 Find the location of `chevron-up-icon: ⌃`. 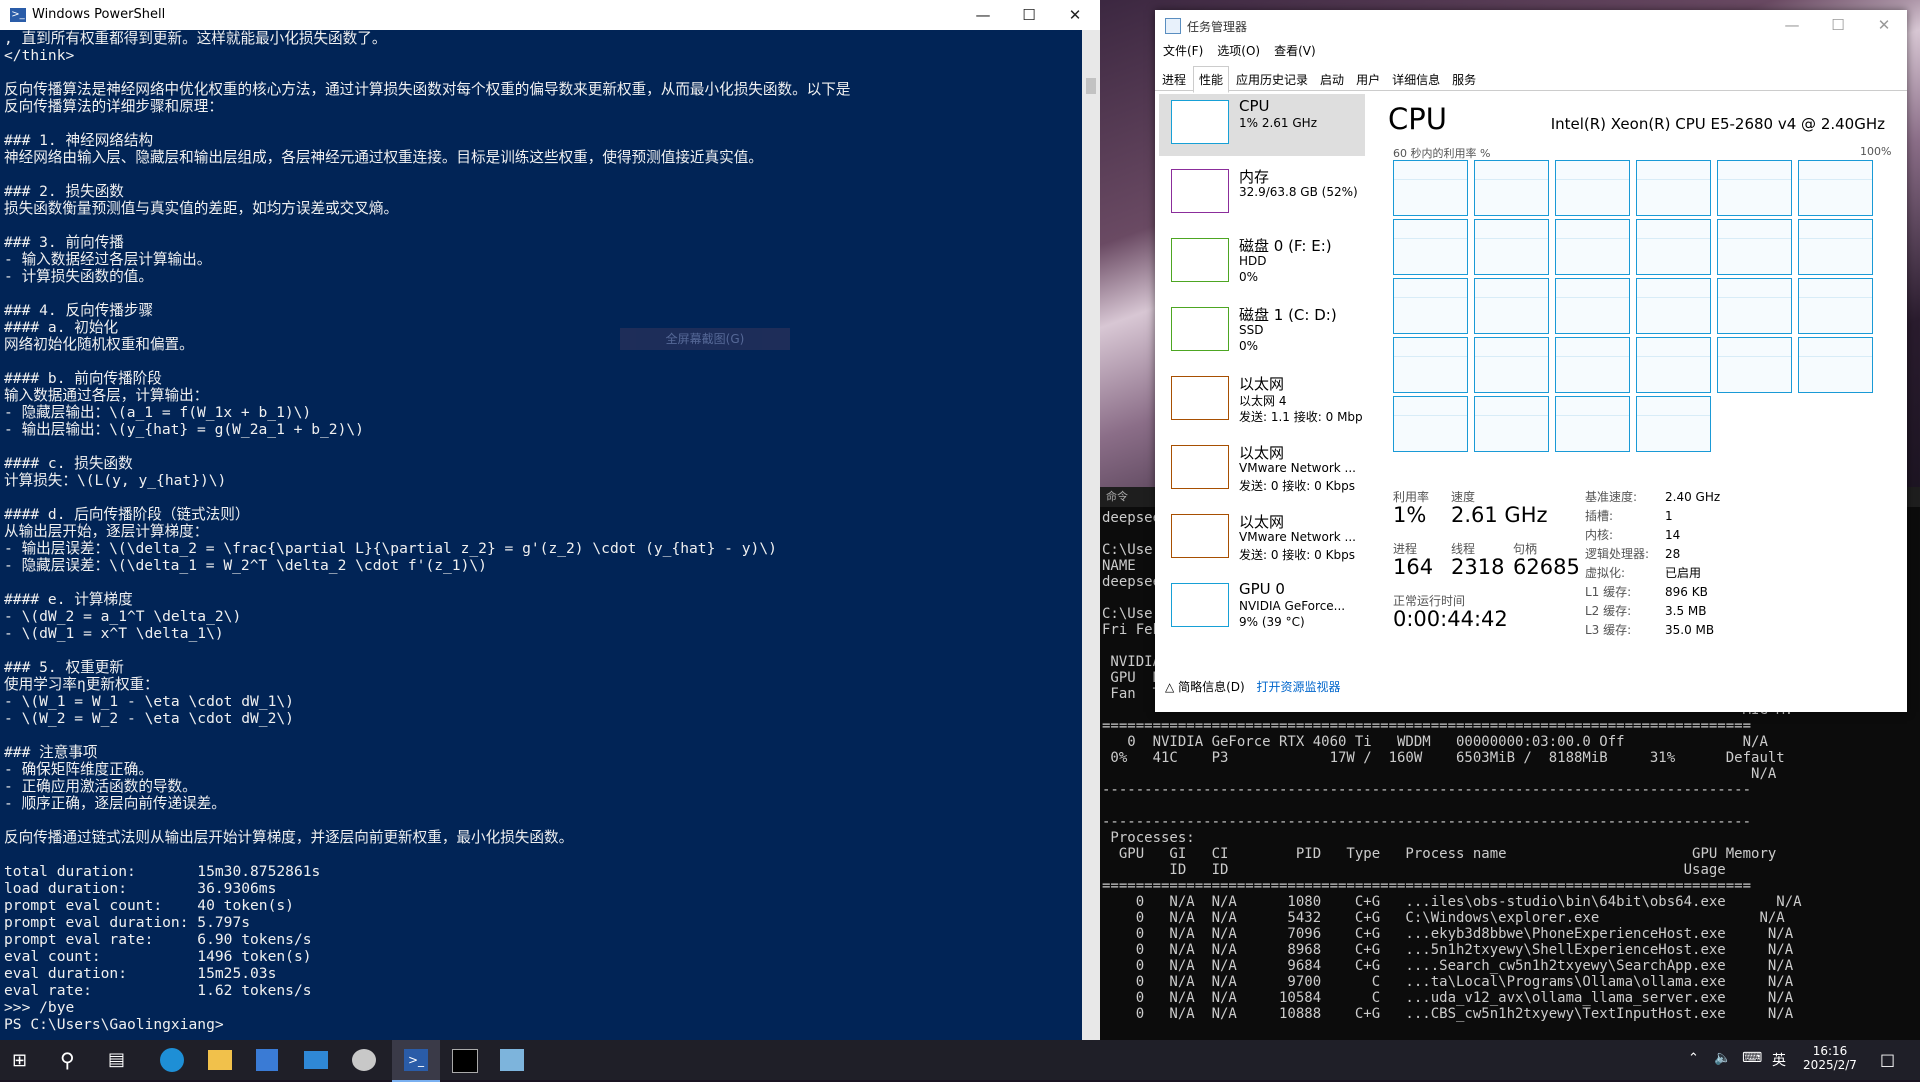

chevron-up-icon: ⌃ is located at coordinates (1693, 1058).